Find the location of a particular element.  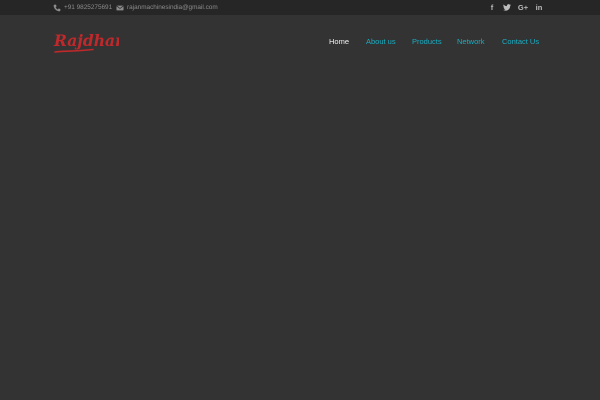

nav-about-us: About us is located at coordinates (381, 41).